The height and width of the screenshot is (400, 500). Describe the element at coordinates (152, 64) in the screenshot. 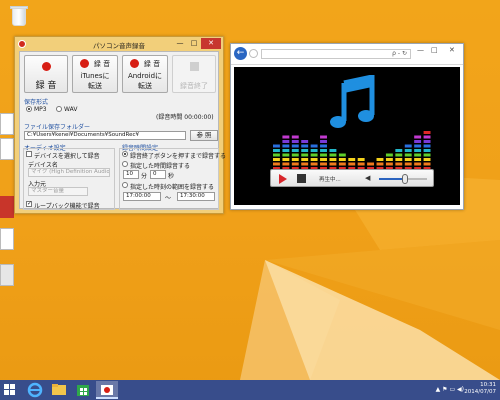

I see `record-android-label: 録 音` at that location.